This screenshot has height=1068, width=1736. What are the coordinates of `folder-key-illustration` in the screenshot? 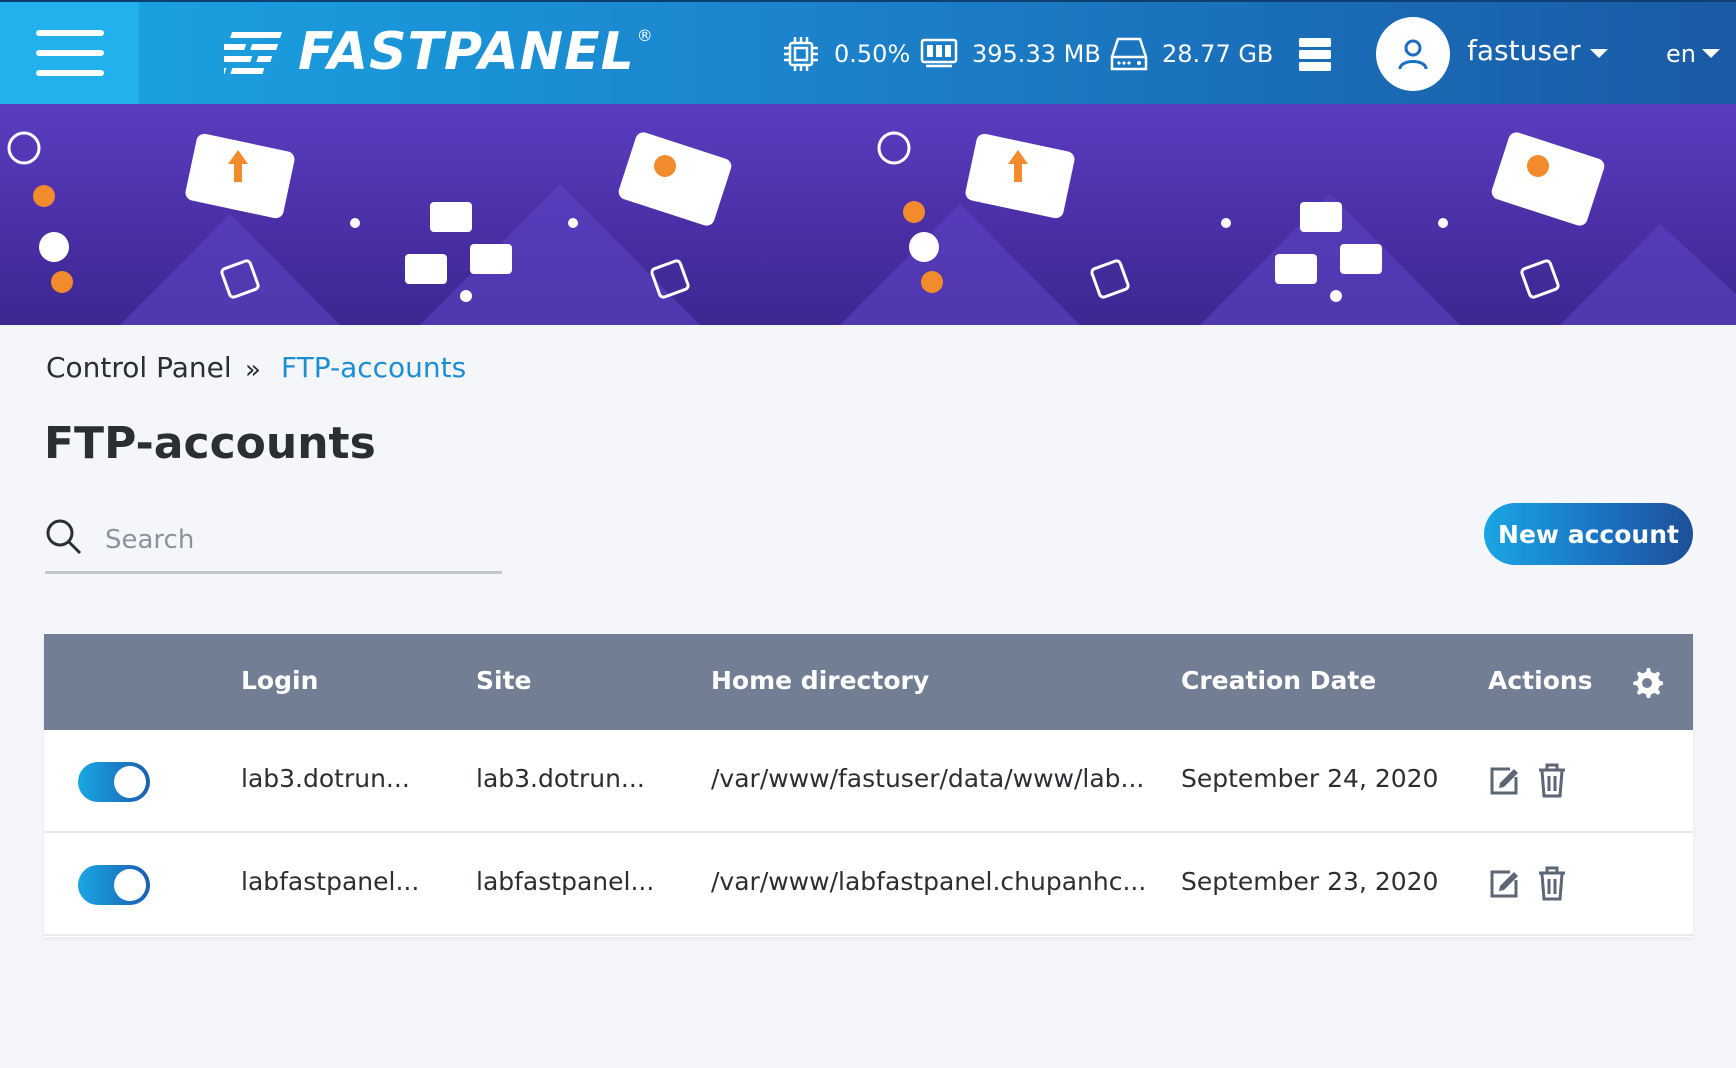 It's located at (1111, 179).